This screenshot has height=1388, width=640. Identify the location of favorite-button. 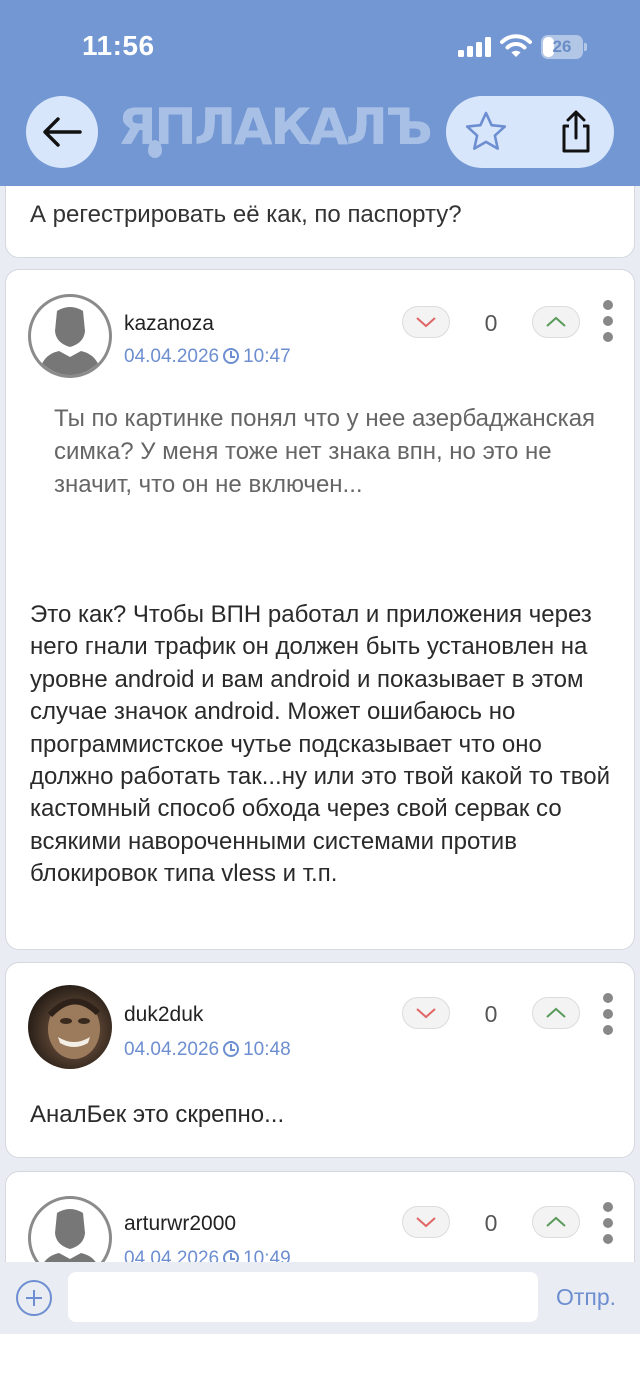
(486, 132).